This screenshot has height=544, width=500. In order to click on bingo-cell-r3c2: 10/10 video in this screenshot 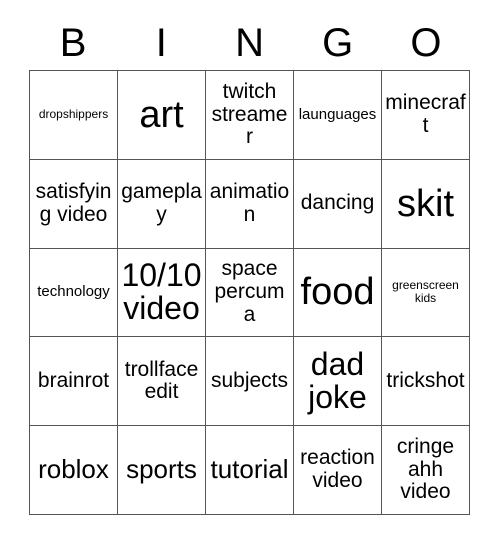, I will do `click(162, 293)`.